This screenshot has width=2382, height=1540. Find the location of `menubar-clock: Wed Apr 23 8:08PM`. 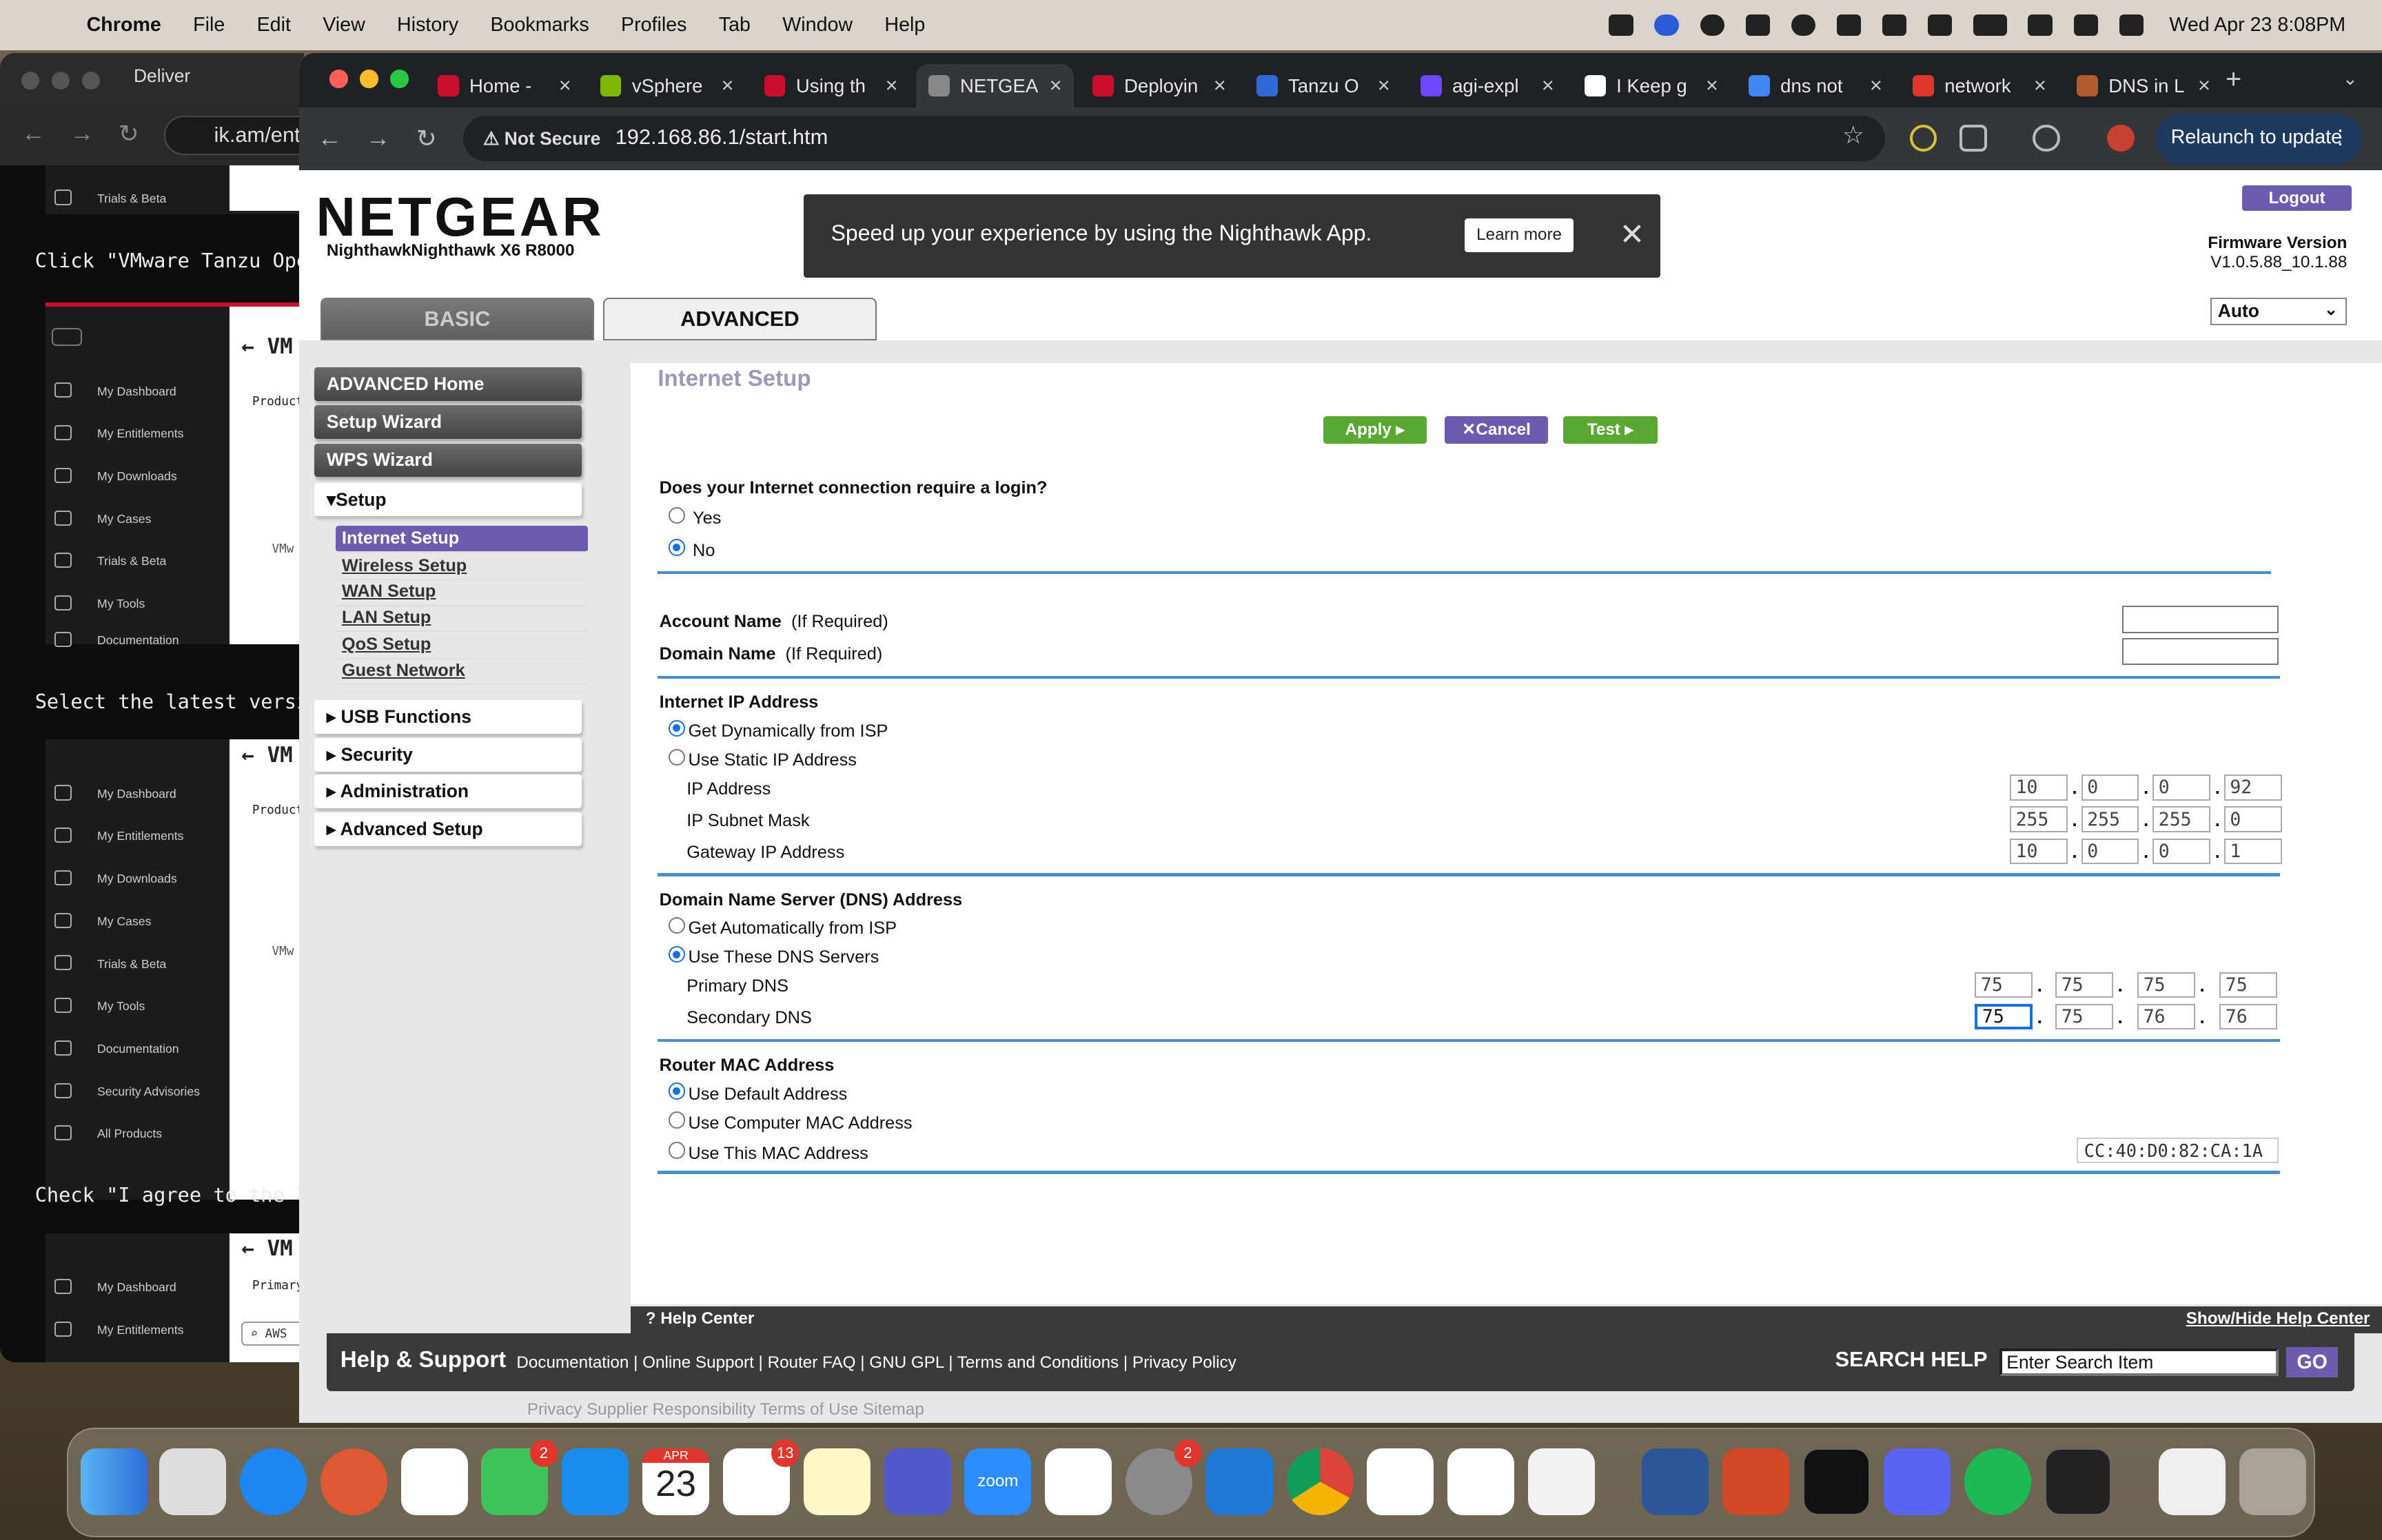

menubar-clock: Wed Apr 23 8:08PM is located at coordinates (2257, 25).